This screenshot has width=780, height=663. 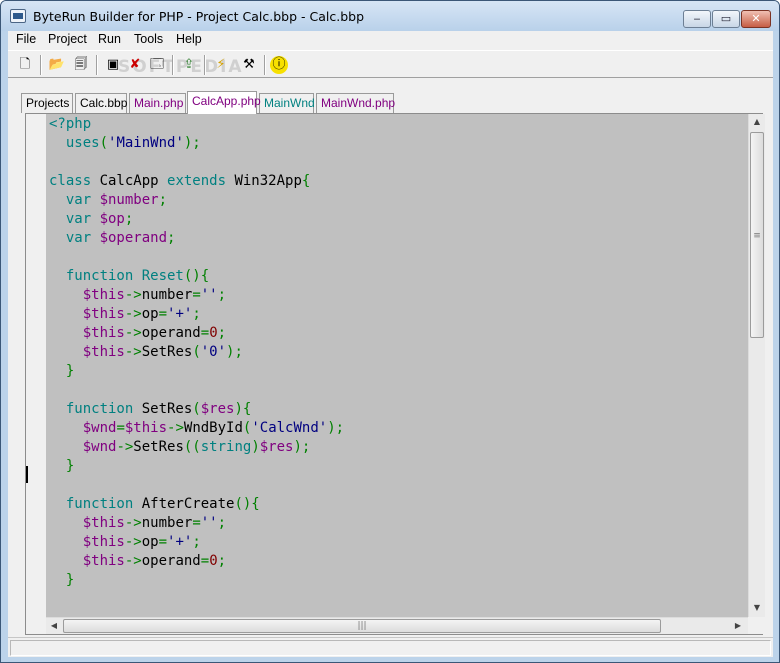 I want to click on run-icon: ⚡, so click(x=221, y=65).